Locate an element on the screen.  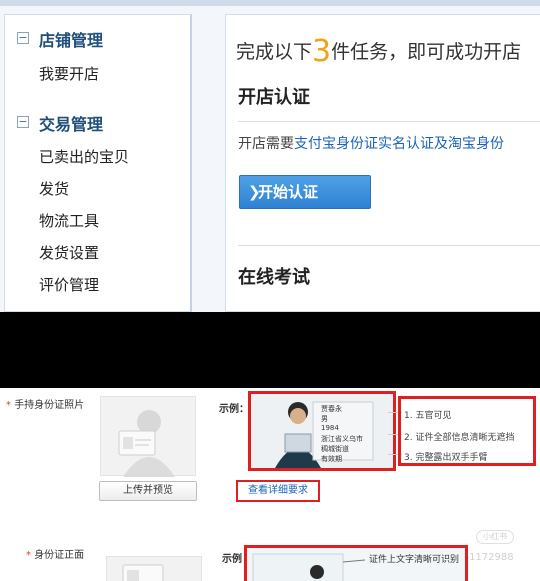
rule-item: 1. 五官可见 is located at coordinates (428, 416).